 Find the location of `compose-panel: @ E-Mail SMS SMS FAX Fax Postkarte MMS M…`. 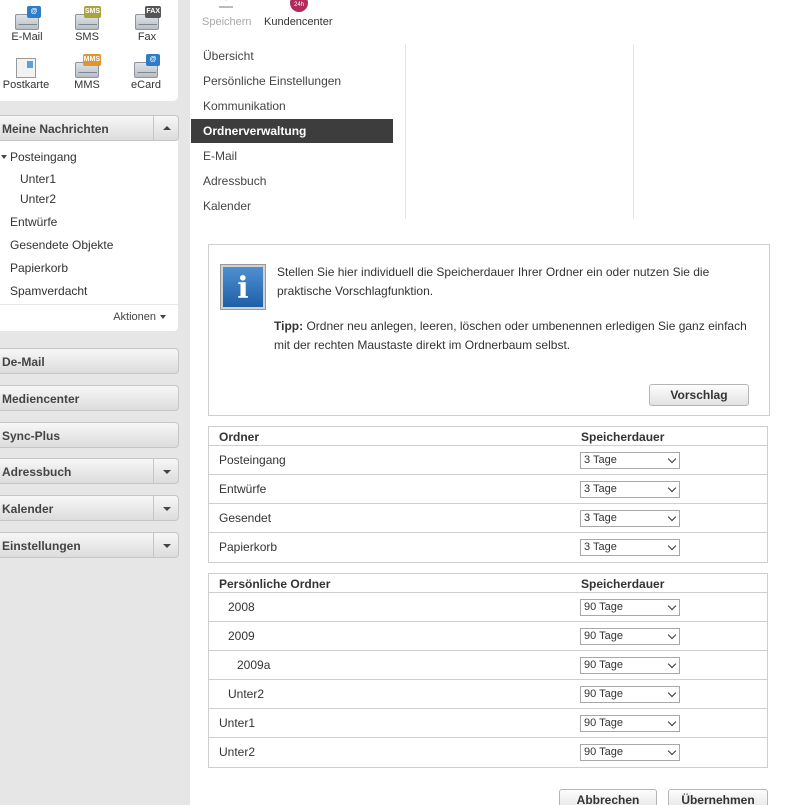

compose-panel: @ E-Mail SMS SMS FAX Fax Postkarte MMS M… is located at coordinates (89, 50).